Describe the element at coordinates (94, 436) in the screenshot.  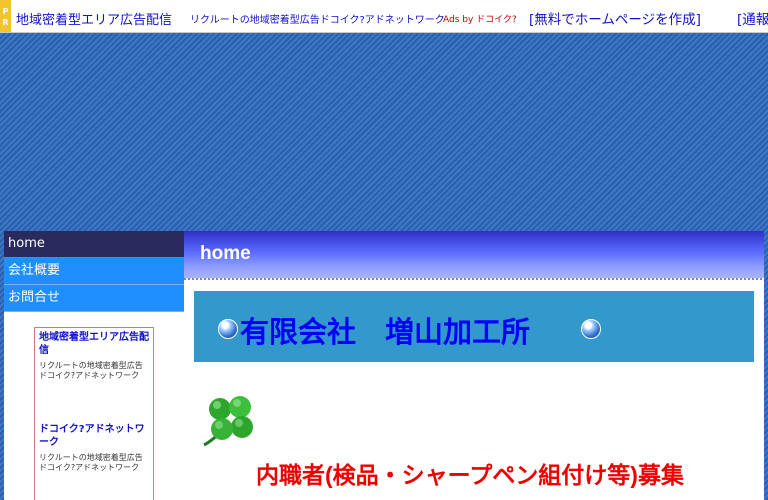
I see `side-ad-title-2: ドコイク?アドネットワーク` at that location.